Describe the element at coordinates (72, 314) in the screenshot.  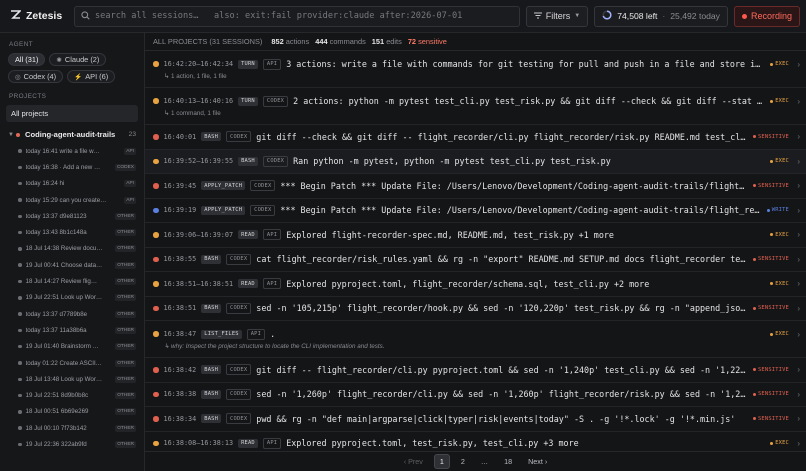
I see `session-item: today 13:37 d7789b8e OTHER` at that location.